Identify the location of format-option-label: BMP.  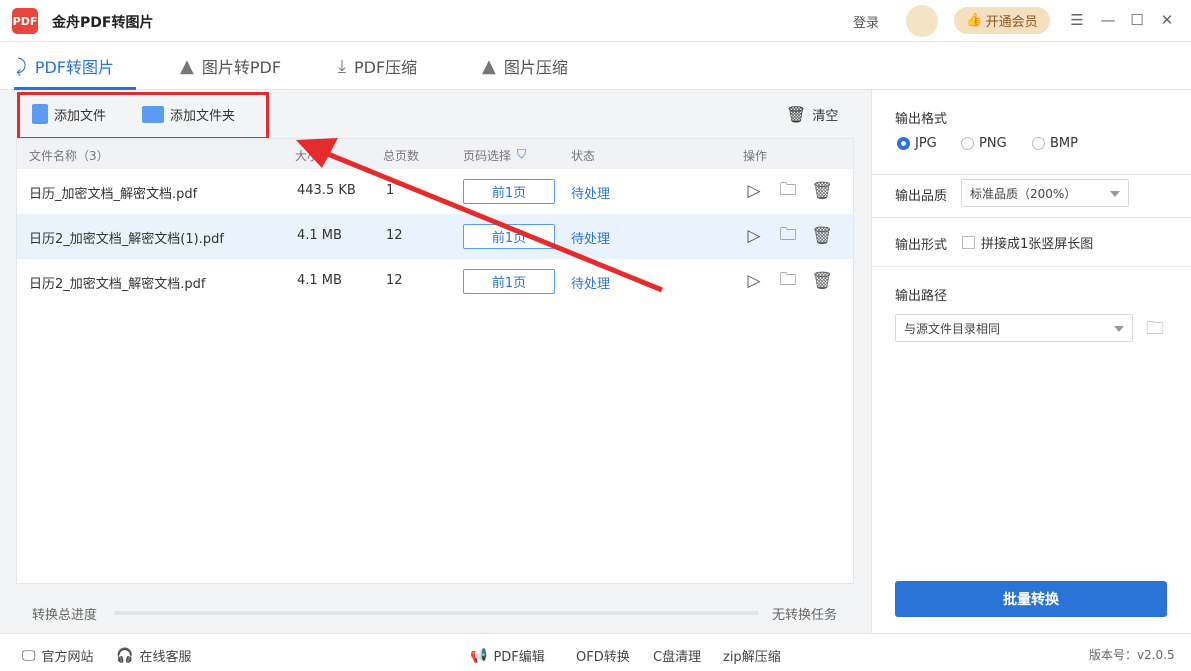
(1064, 143).